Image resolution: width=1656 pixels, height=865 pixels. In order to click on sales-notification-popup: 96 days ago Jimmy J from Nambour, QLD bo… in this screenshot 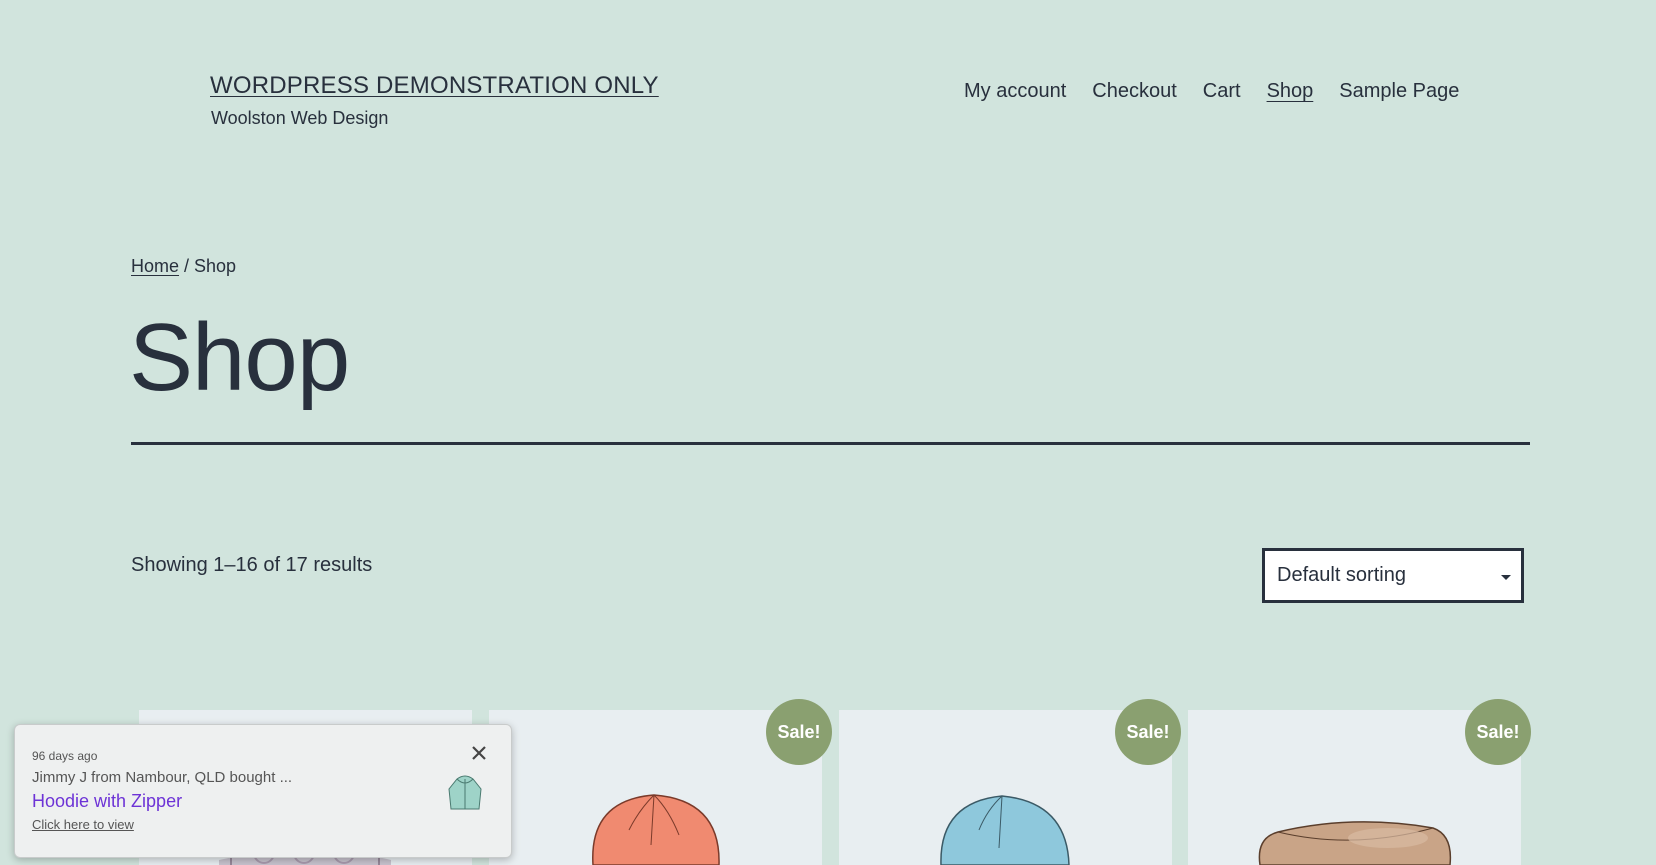, I will do `click(263, 791)`.